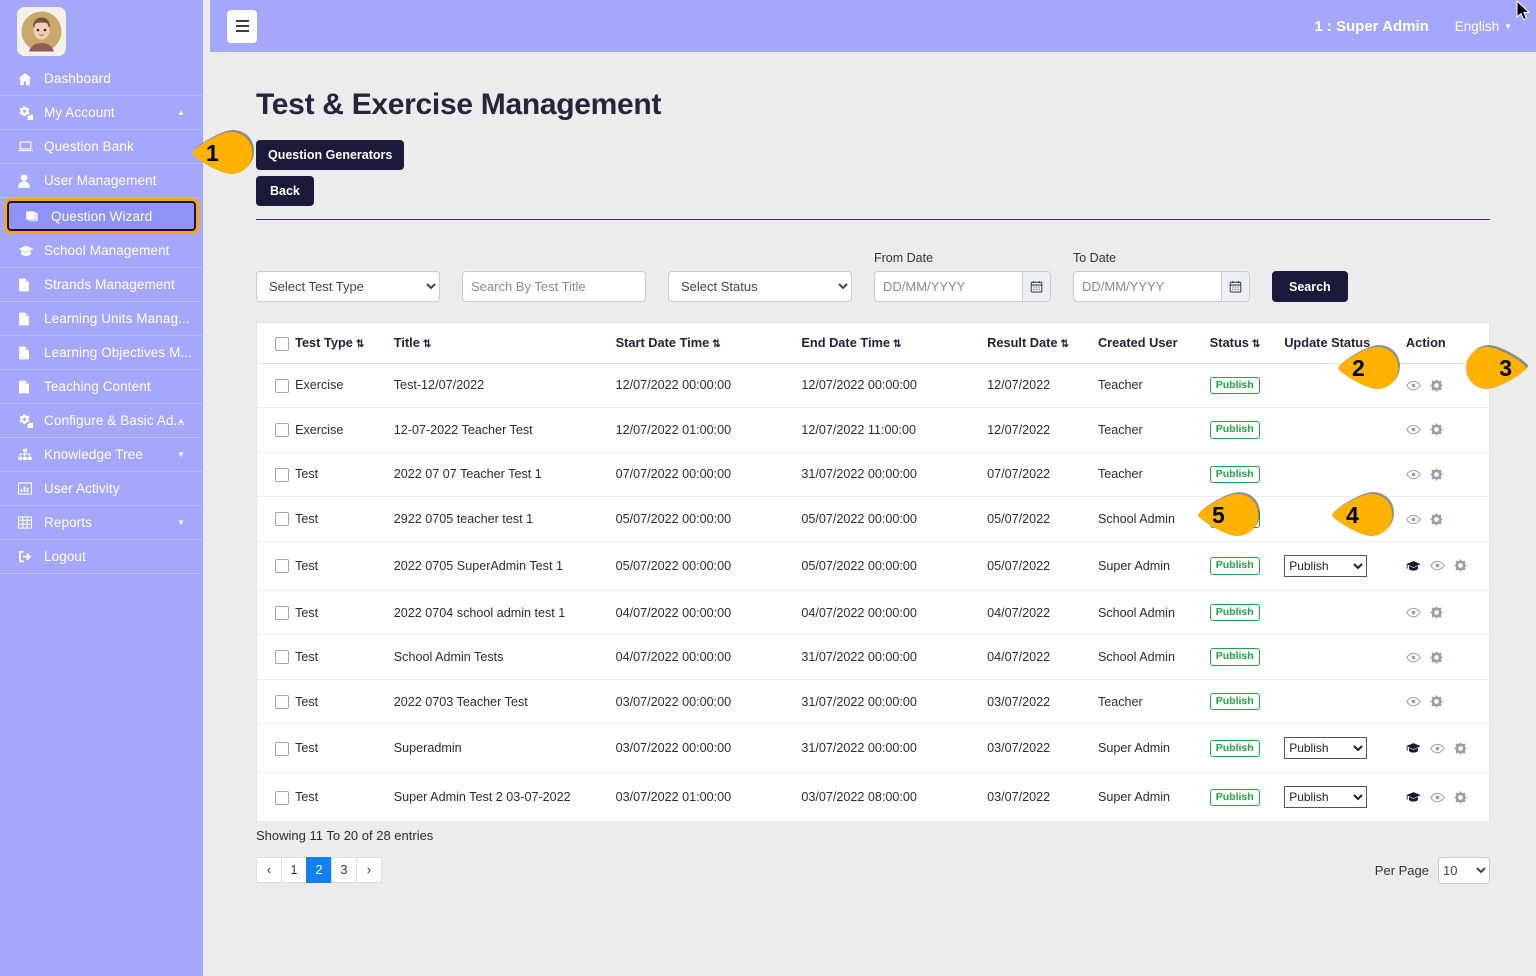 This screenshot has height=976, width=1536. What do you see at coordinates (101, 216) in the screenshot?
I see `sidebar-item-question-wizard: Question Wizard` at bounding box center [101, 216].